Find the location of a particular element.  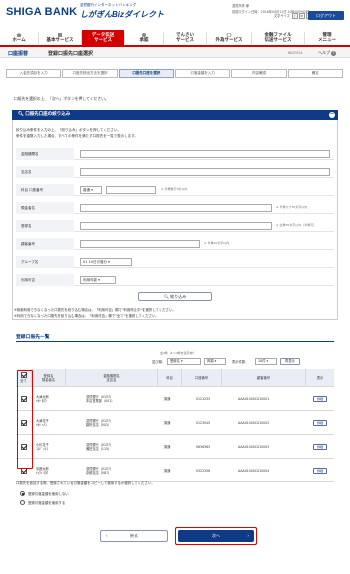

page-category: 口座振替 is located at coordinates (18, 54).